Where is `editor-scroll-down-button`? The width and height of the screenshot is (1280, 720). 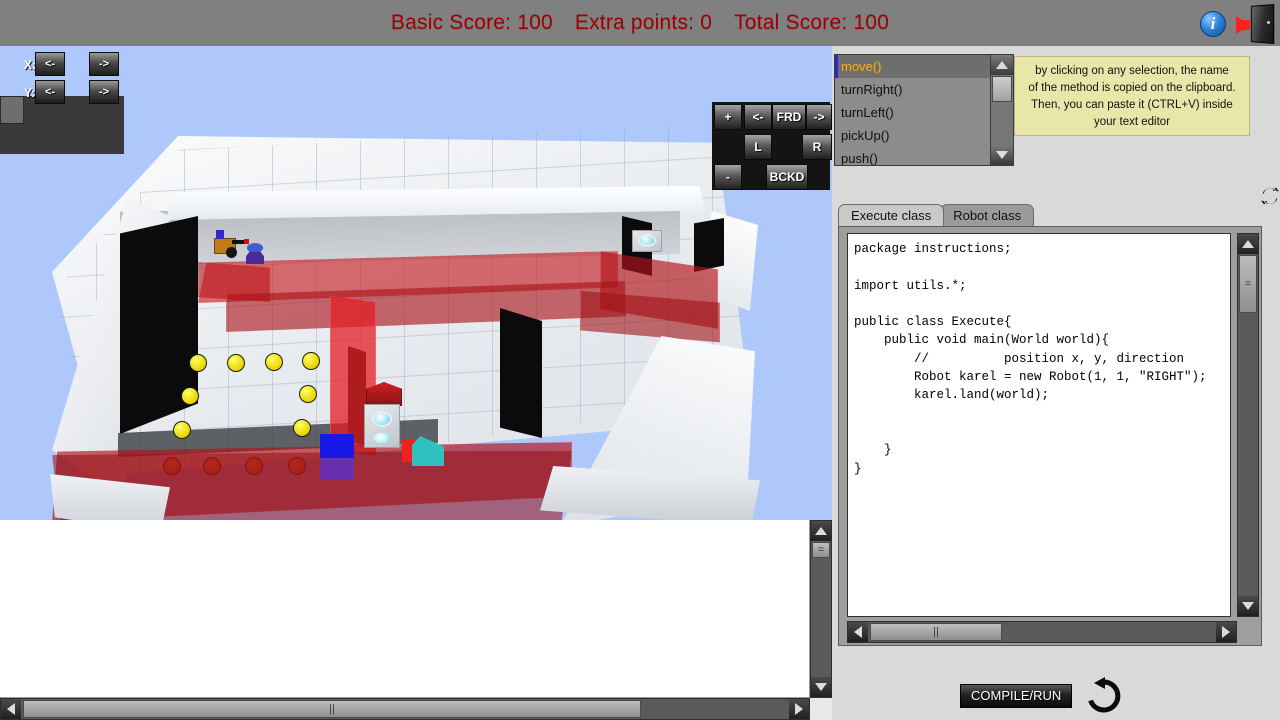 editor-scroll-down-button is located at coordinates (1248, 606).